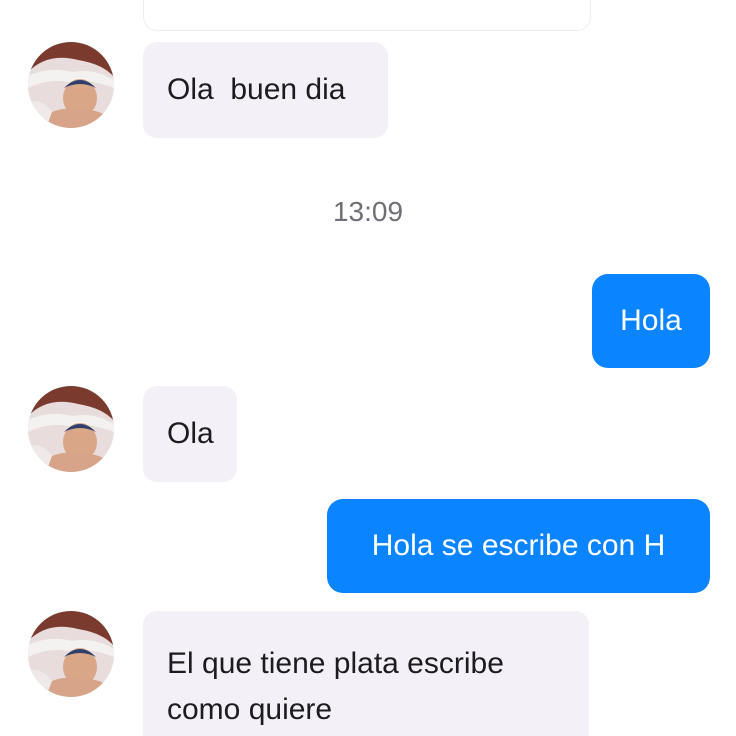  What do you see at coordinates (368, 211) in the screenshot?
I see `message-timestamp: 13:09` at bounding box center [368, 211].